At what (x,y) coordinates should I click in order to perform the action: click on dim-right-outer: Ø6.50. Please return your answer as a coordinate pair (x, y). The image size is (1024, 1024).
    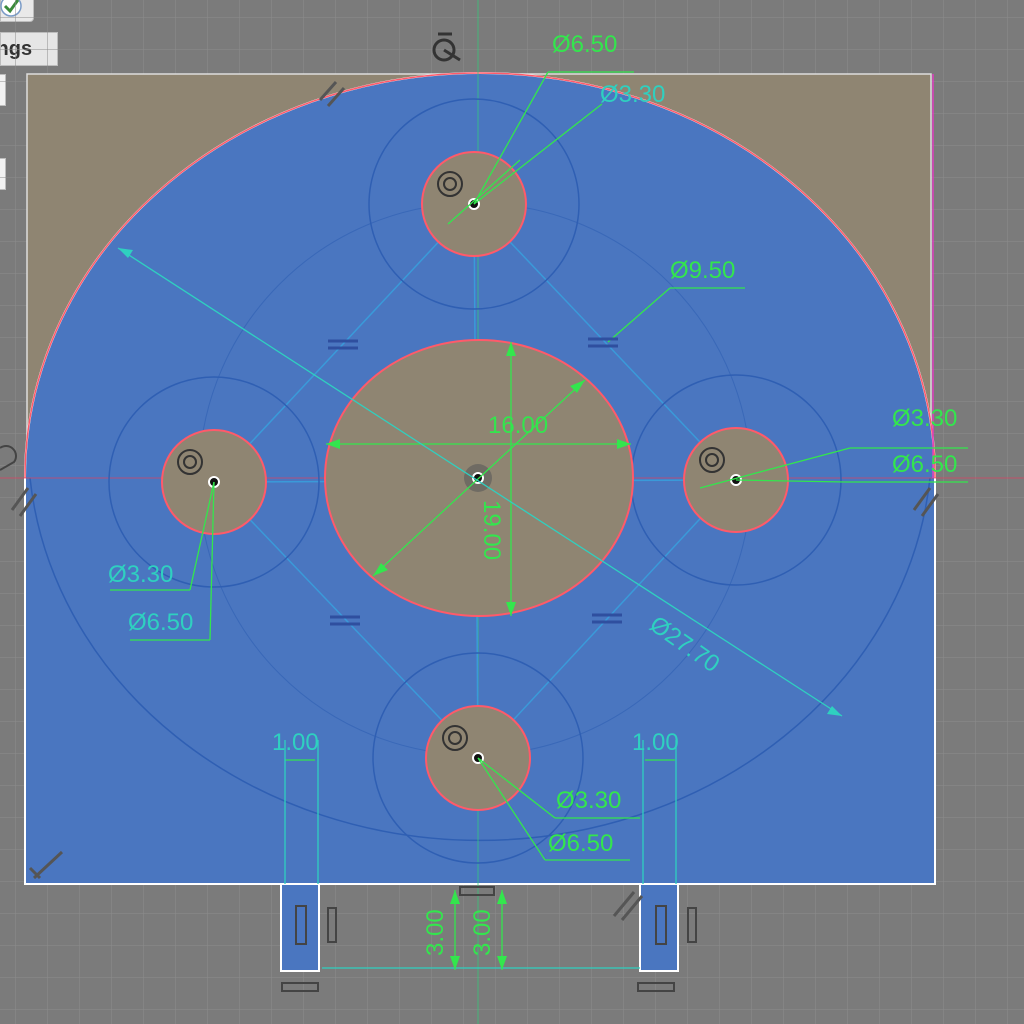
    Looking at the image, I should click on (924, 464).